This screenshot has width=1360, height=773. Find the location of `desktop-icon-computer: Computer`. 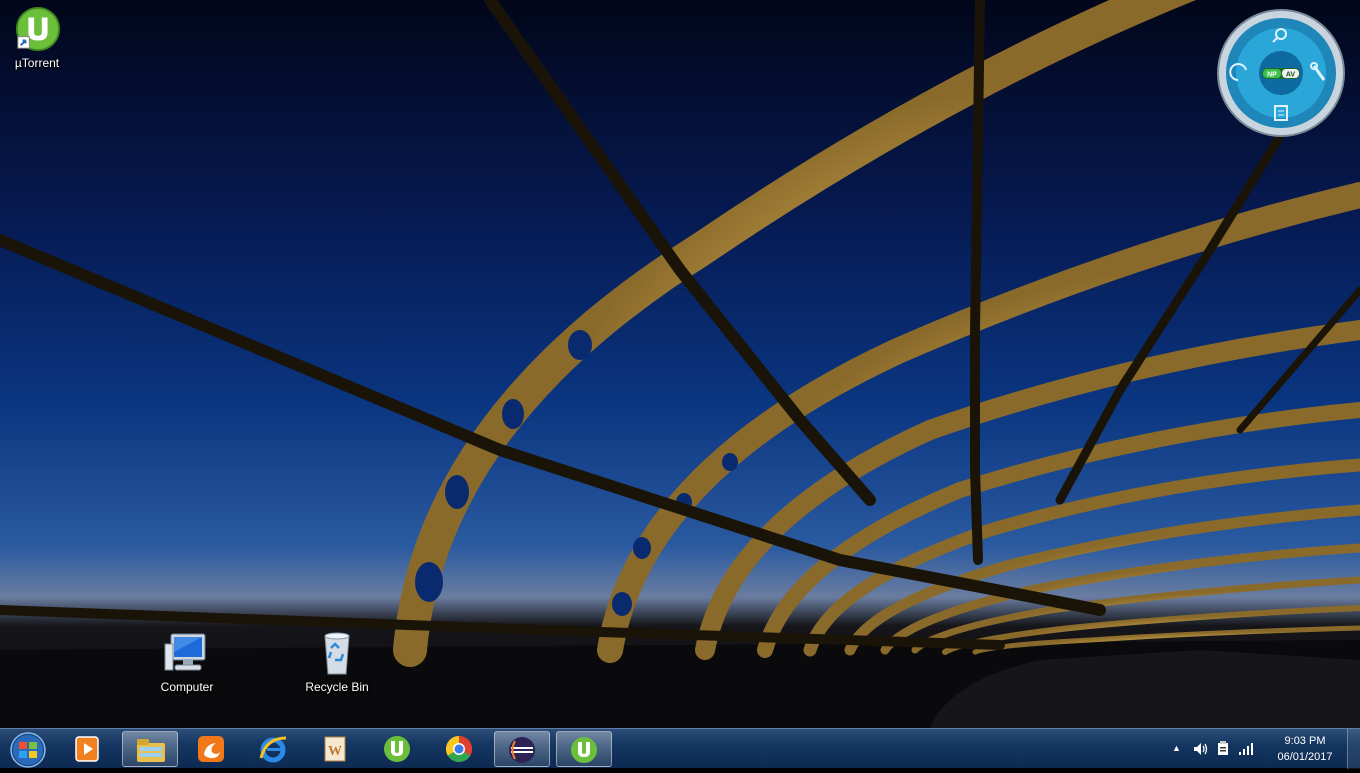

desktop-icon-computer: Computer is located at coordinates (187, 662).